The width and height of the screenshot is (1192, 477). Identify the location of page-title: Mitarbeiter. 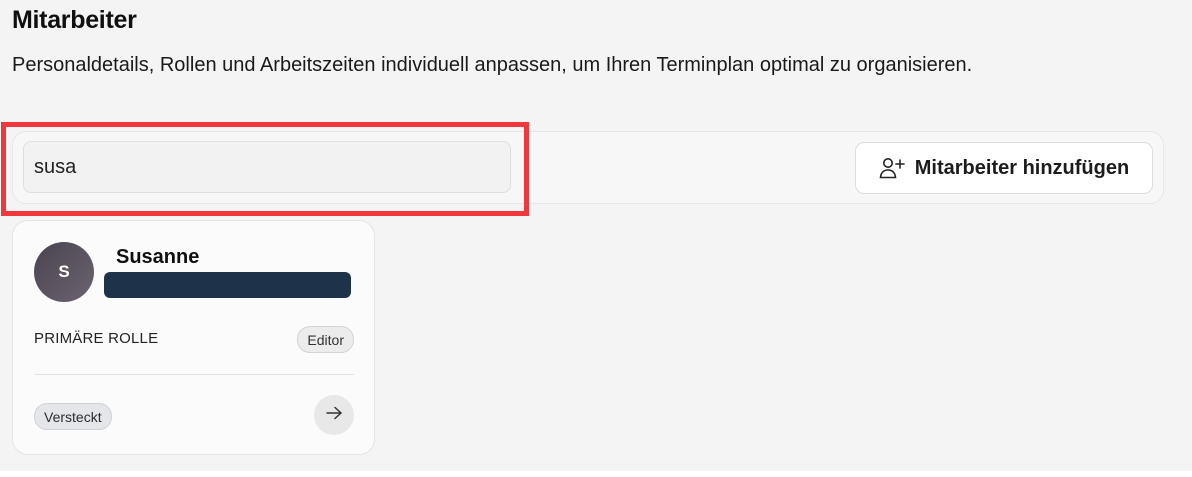
(74, 20).